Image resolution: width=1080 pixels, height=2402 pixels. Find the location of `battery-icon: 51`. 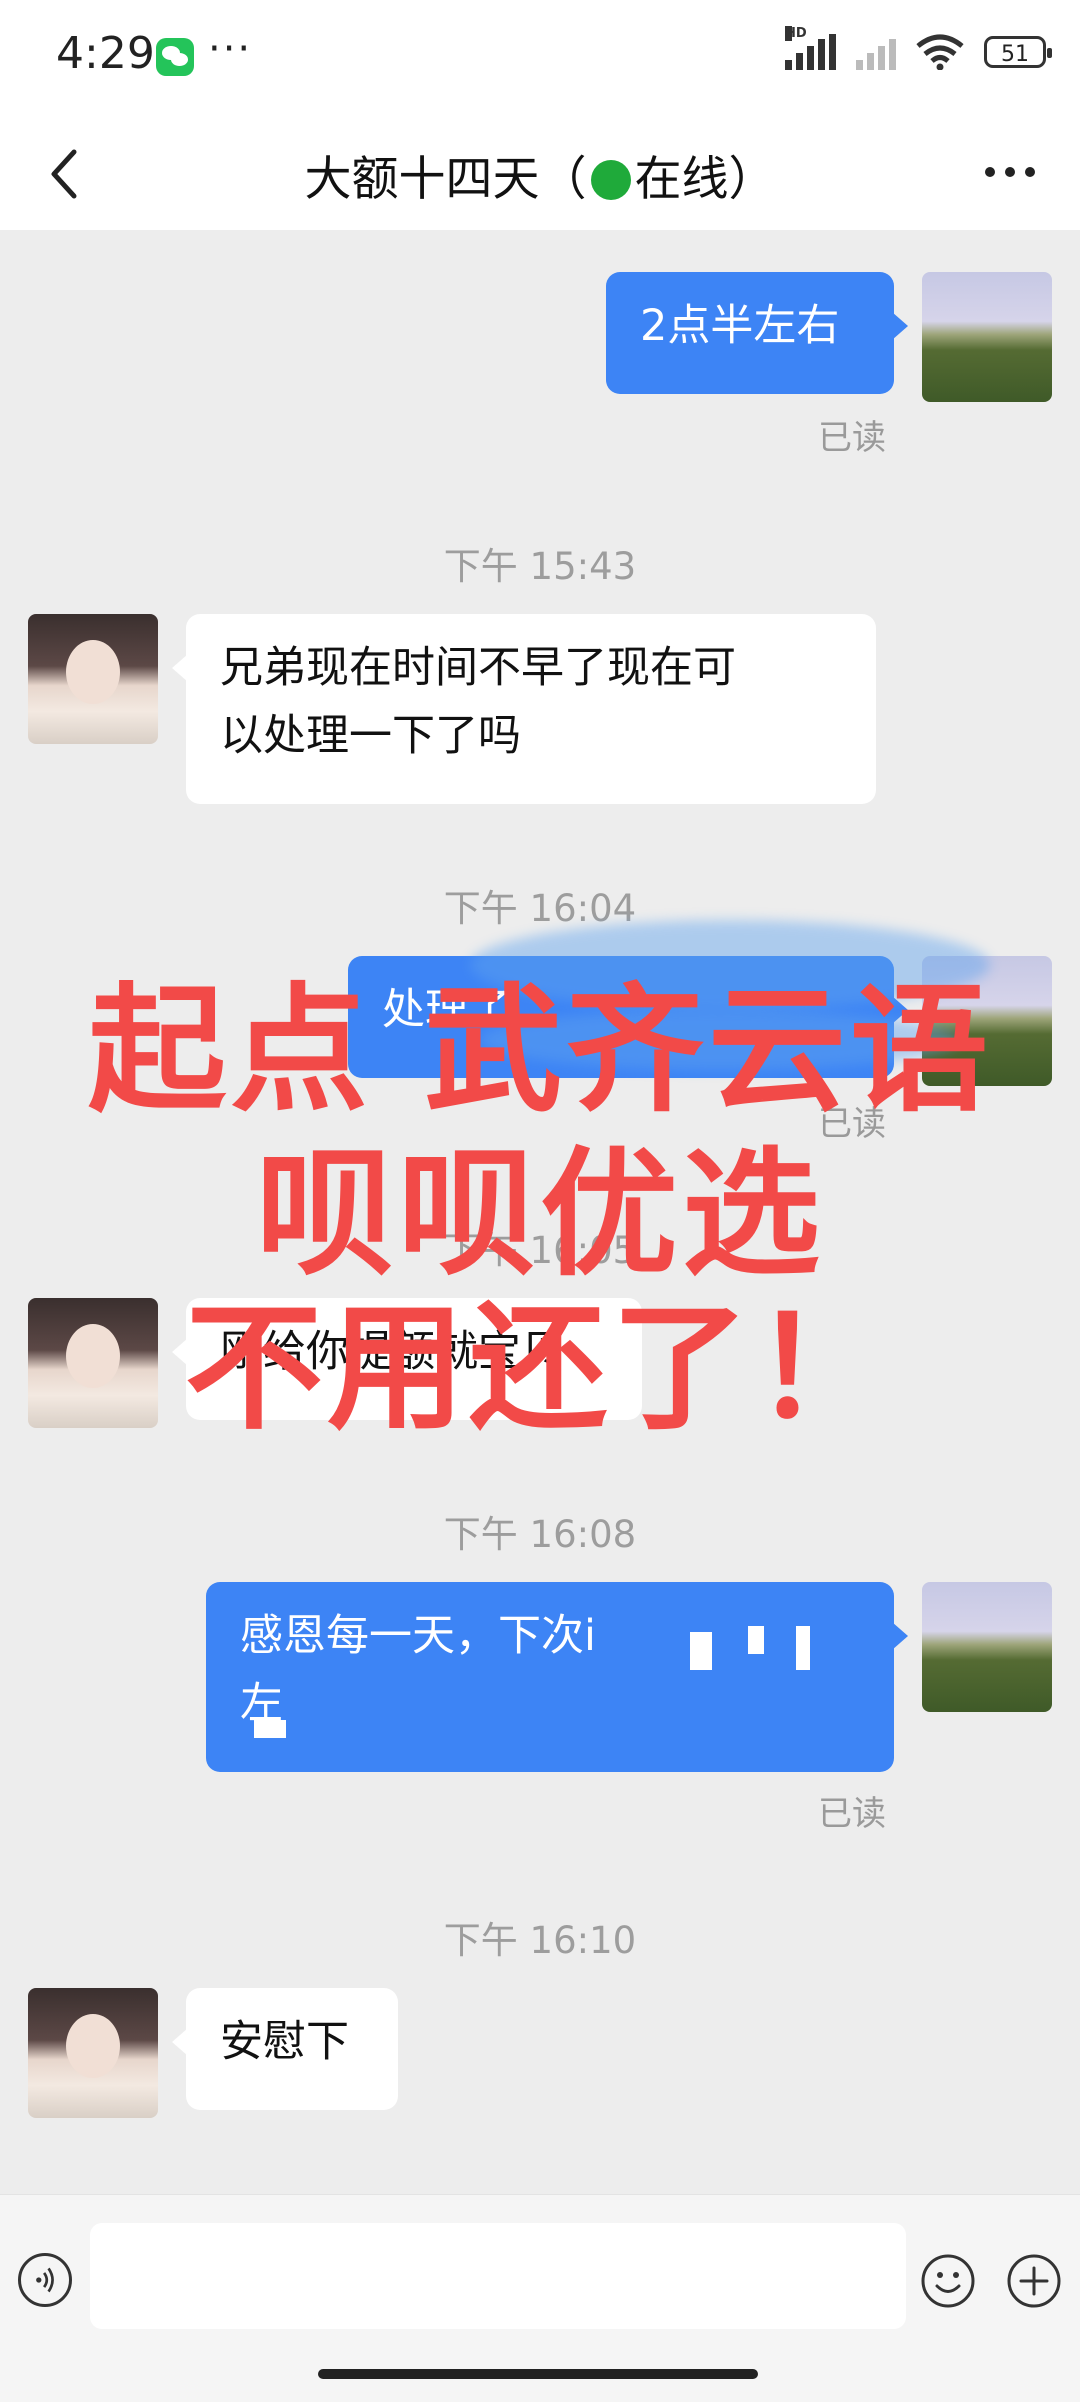

battery-icon: 51 is located at coordinates (1018, 52).